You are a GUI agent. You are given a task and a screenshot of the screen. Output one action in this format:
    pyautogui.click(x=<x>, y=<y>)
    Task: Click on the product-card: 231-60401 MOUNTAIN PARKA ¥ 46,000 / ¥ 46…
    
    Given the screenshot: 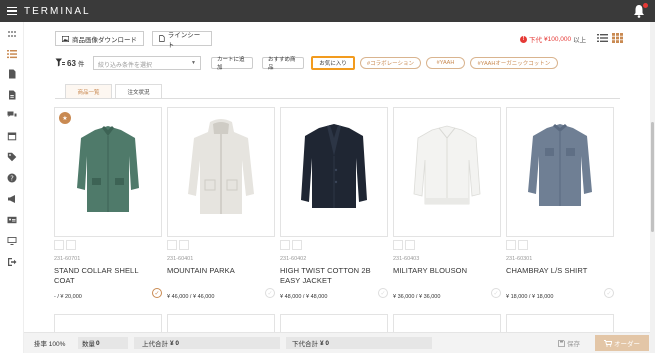 What is the action you would take?
    pyautogui.click(x=221, y=208)
    